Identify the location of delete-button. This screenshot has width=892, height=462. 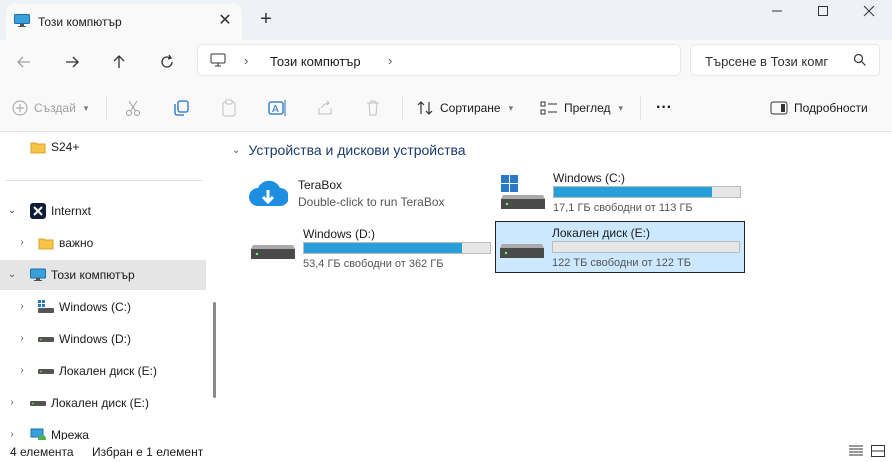
(373, 108).